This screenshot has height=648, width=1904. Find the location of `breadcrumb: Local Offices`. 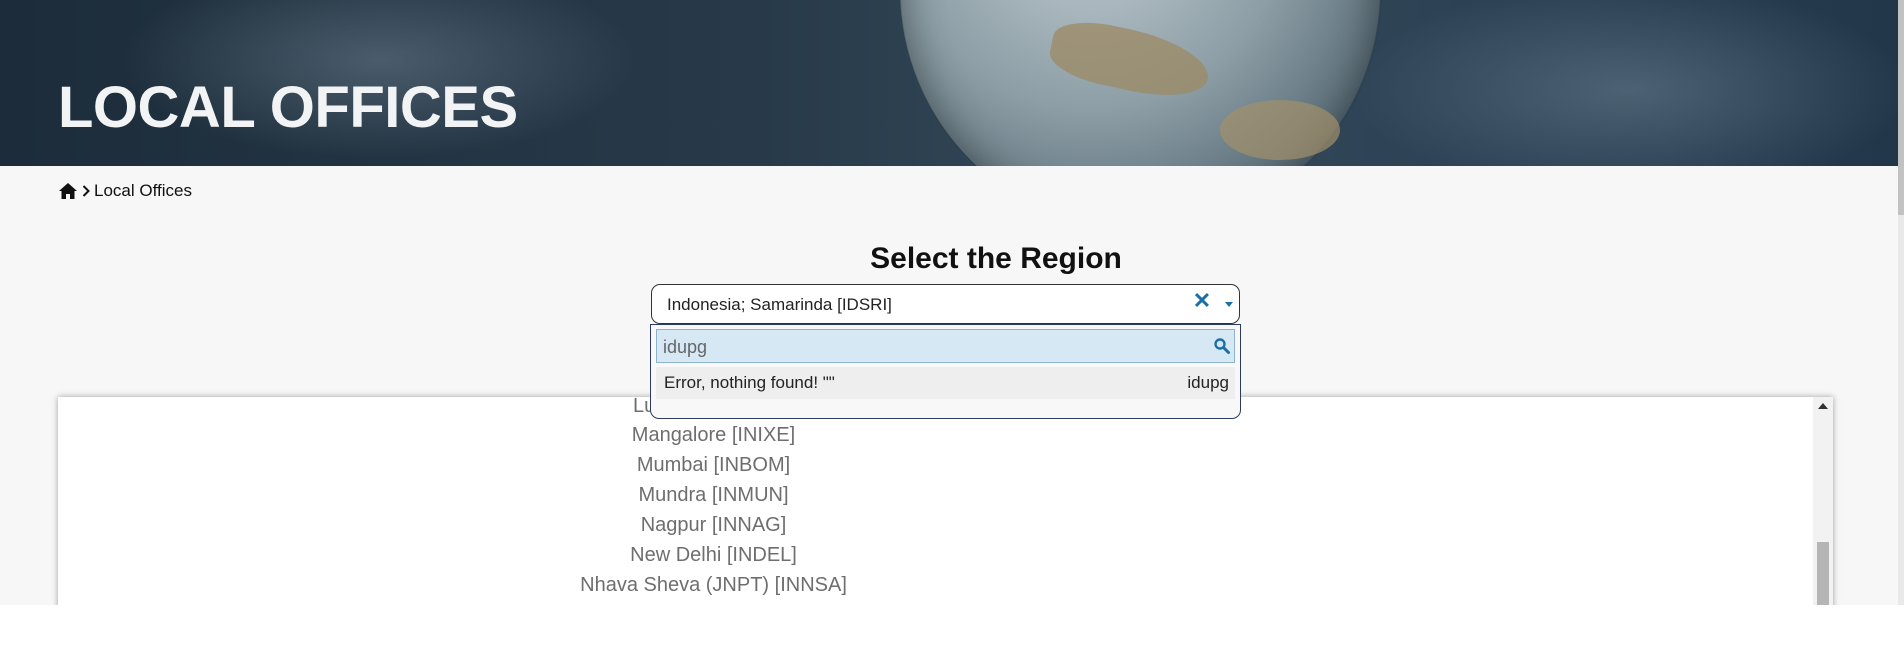

breadcrumb: Local Offices is located at coordinates (125, 191).